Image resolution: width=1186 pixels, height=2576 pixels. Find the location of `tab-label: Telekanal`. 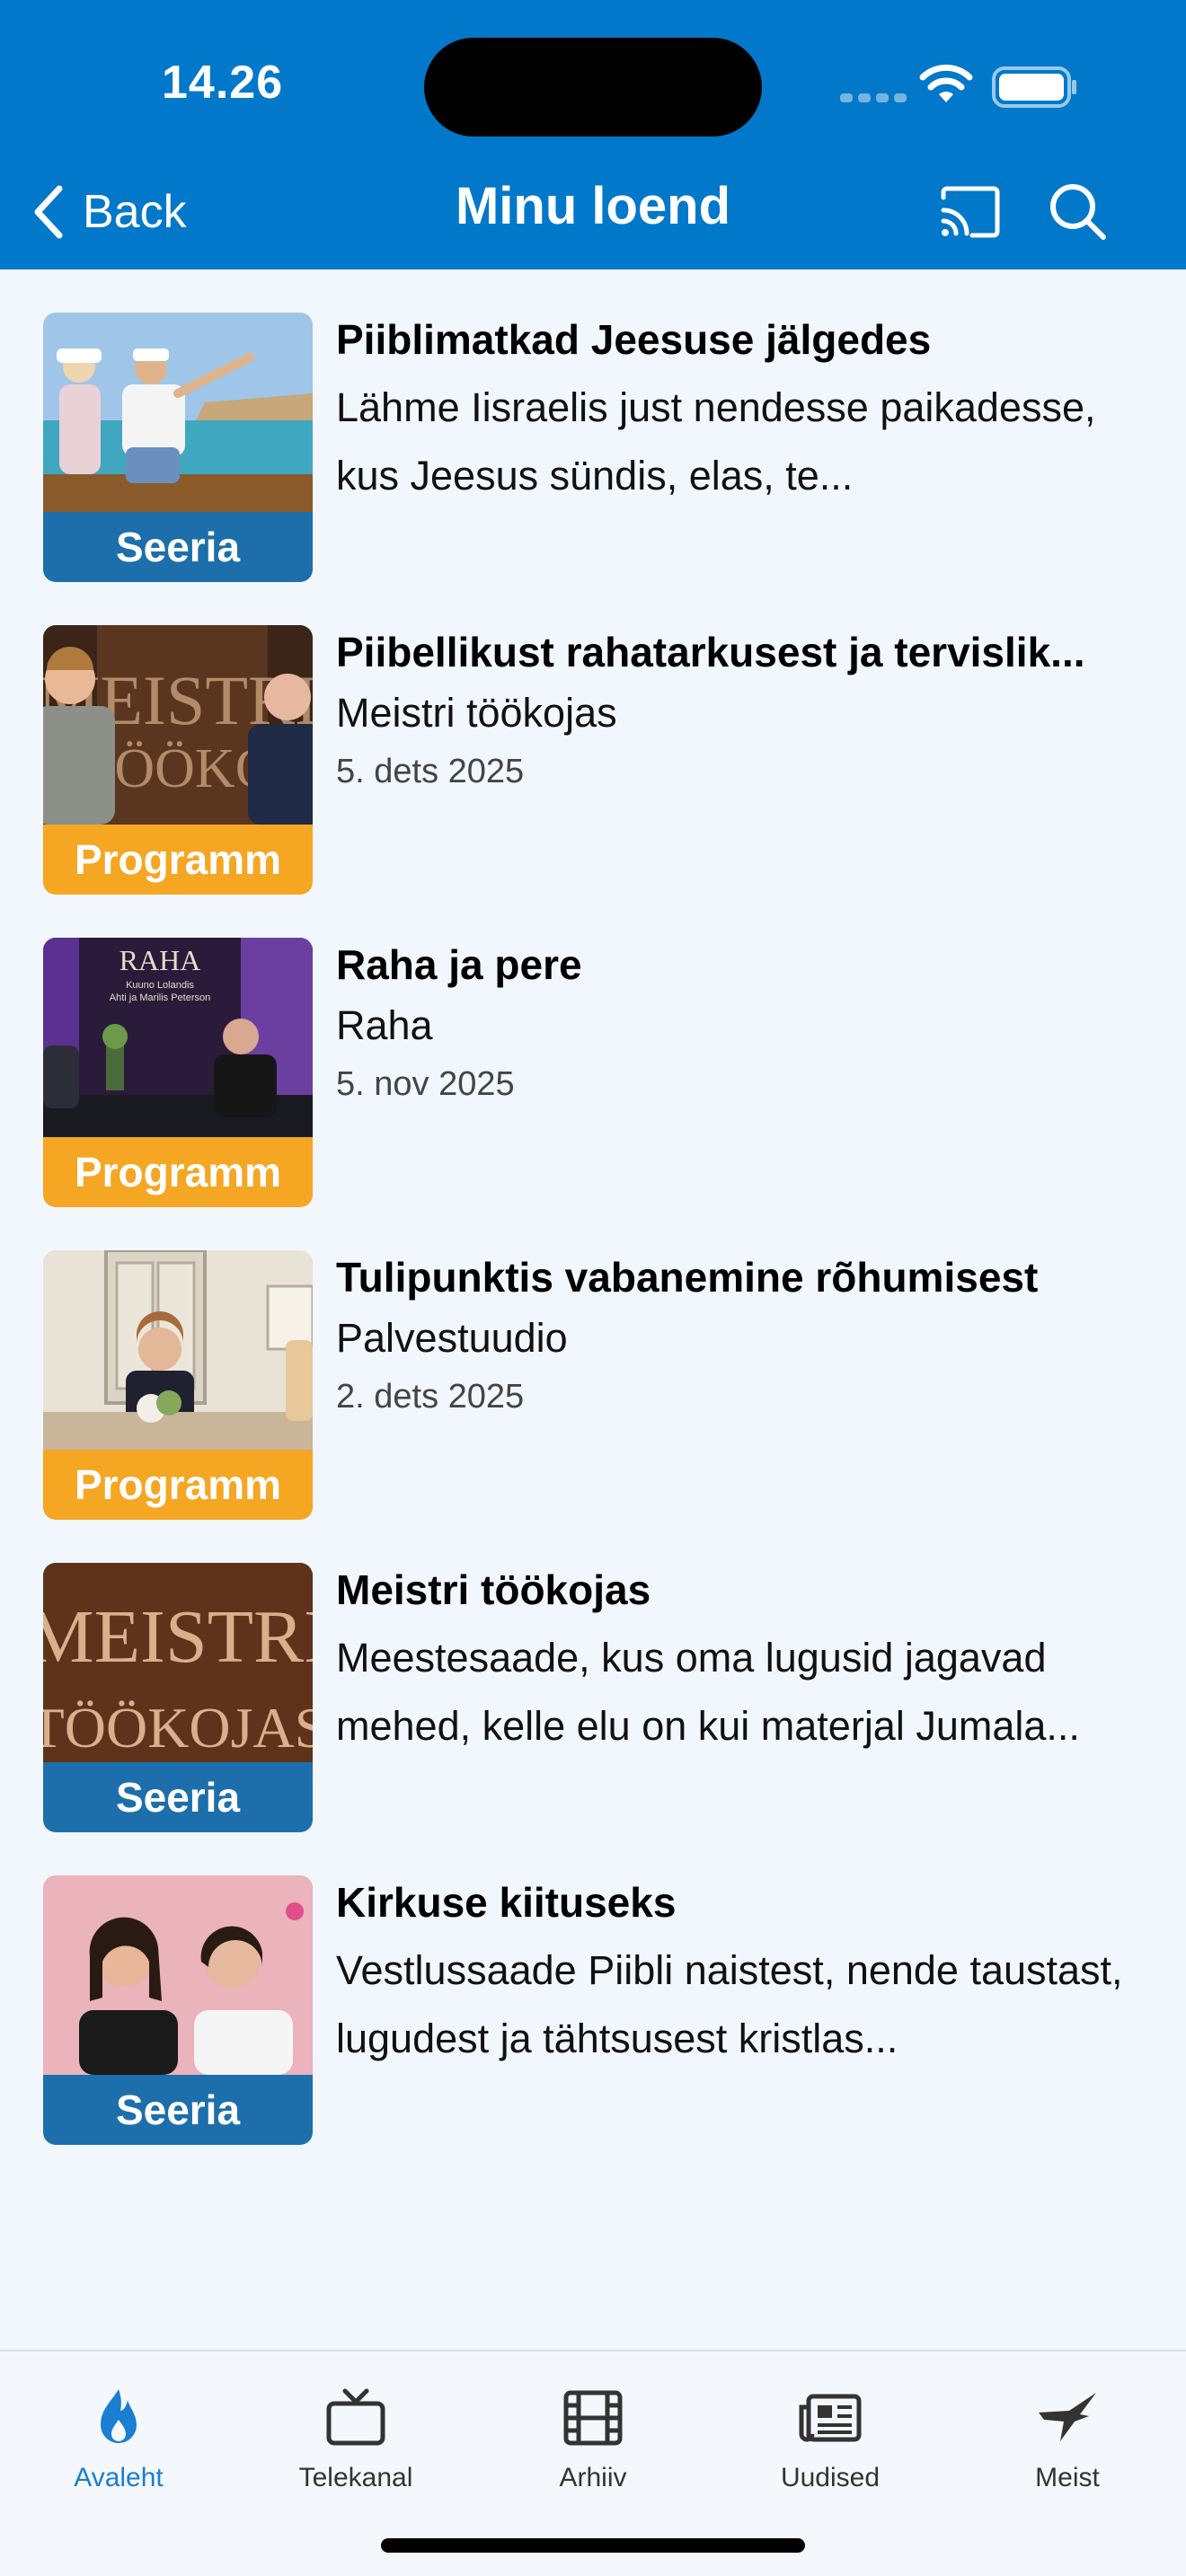

tab-label: Telekanal is located at coordinates (355, 2477).